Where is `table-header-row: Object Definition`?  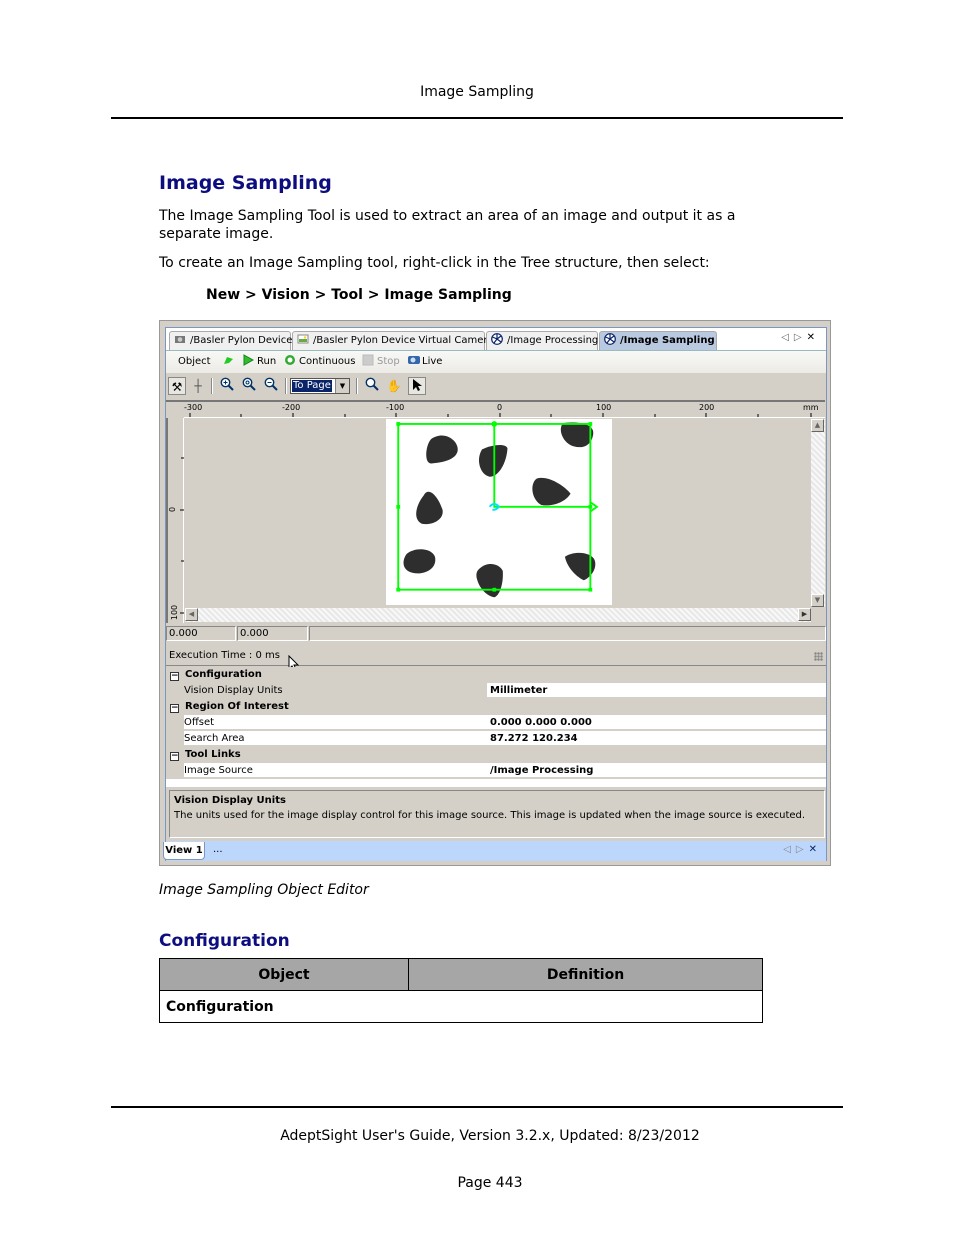
table-header-row: Object Definition is located at coordinates (461, 974).